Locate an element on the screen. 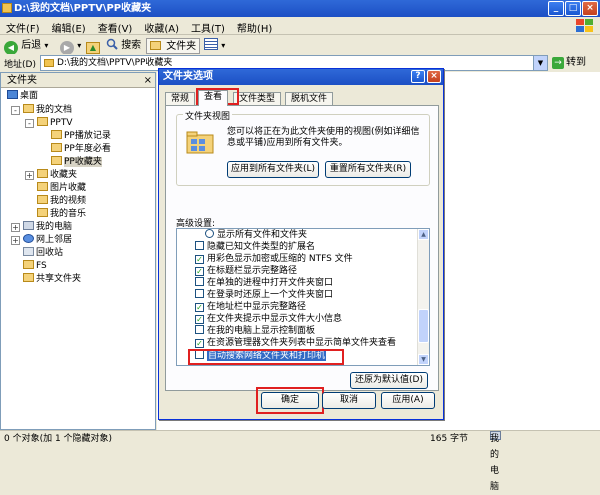 This screenshot has height=495, width=600. music-folder-icon is located at coordinates (42, 212).